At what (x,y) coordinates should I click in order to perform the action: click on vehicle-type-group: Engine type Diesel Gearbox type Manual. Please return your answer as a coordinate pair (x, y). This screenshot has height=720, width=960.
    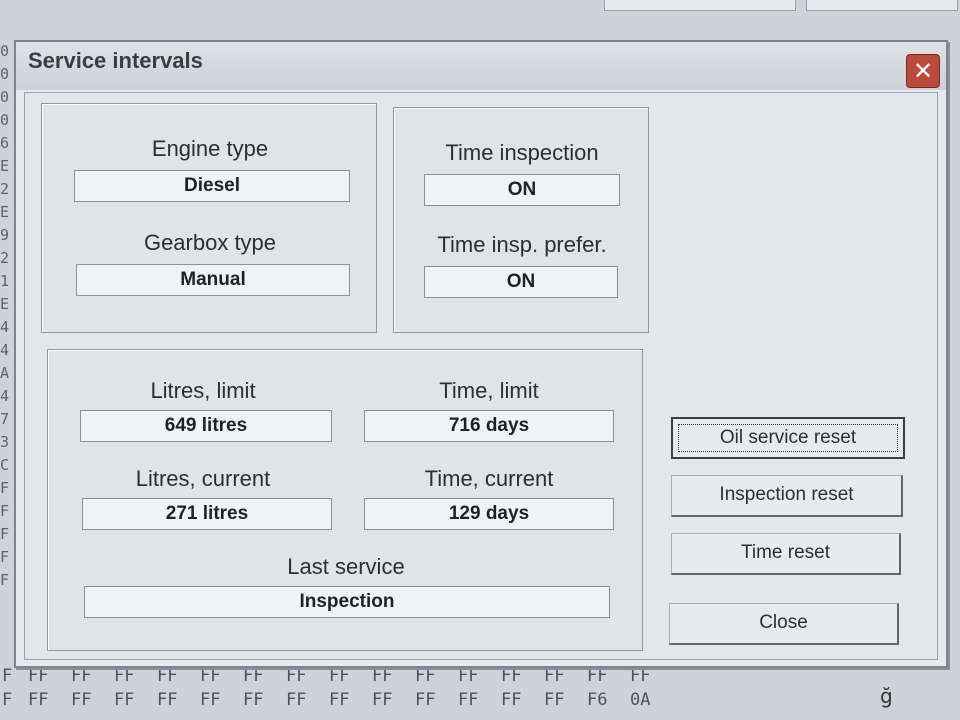
    Looking at the image, I should click on (209, 218).